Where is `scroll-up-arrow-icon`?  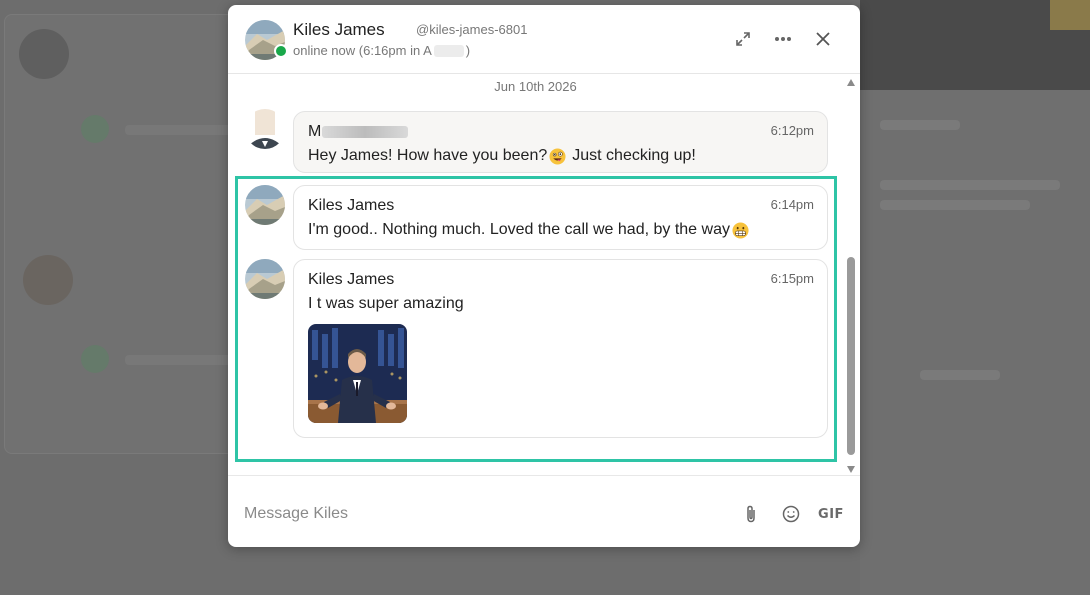 scroll-up-arrow-icon is located at coordinates (851, 82).